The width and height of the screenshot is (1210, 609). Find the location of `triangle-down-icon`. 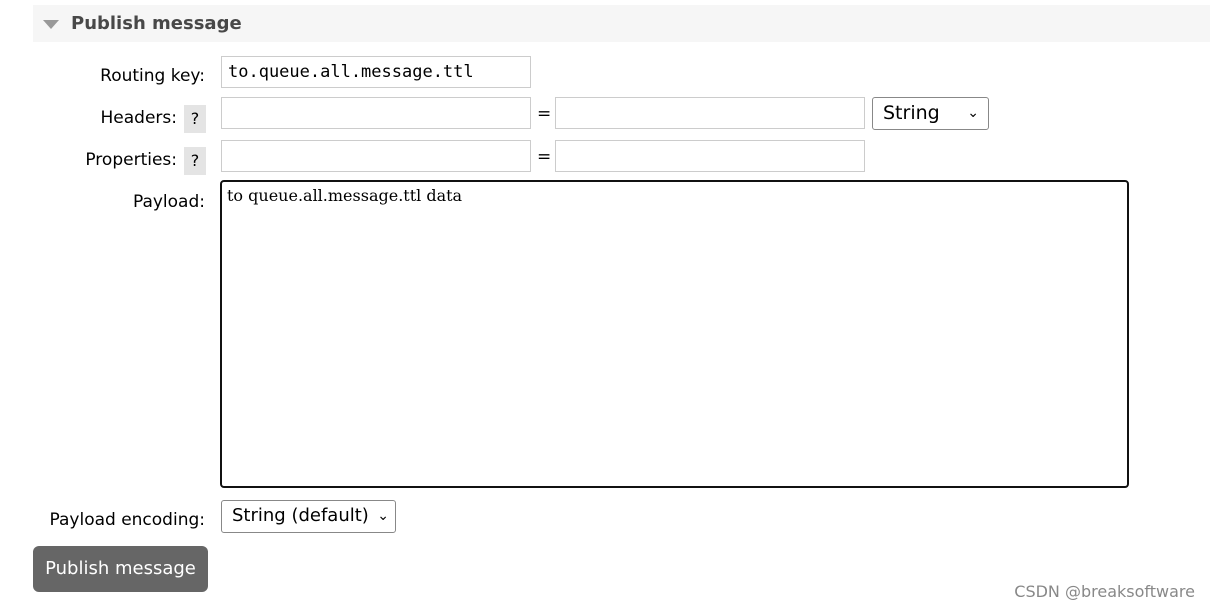

triangle-down-icon is located at coordinates (51, 24).